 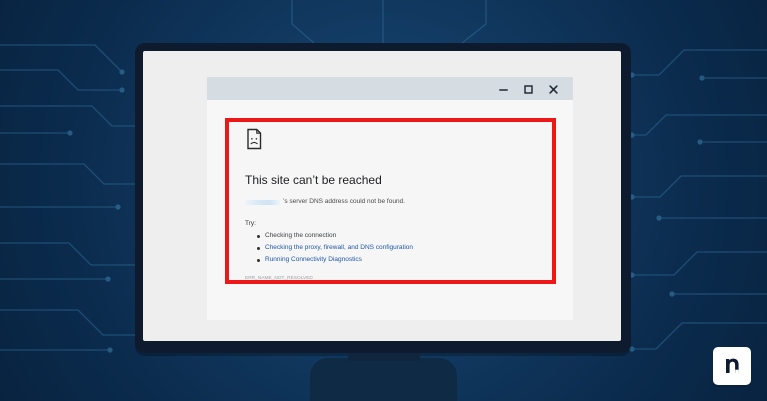 What do you see at coordinates (313, 259) in the screenshot?
I see `connectivity-diagnostics-link: Running Connectivity Diagnostics` at bounding box center [313, 259].